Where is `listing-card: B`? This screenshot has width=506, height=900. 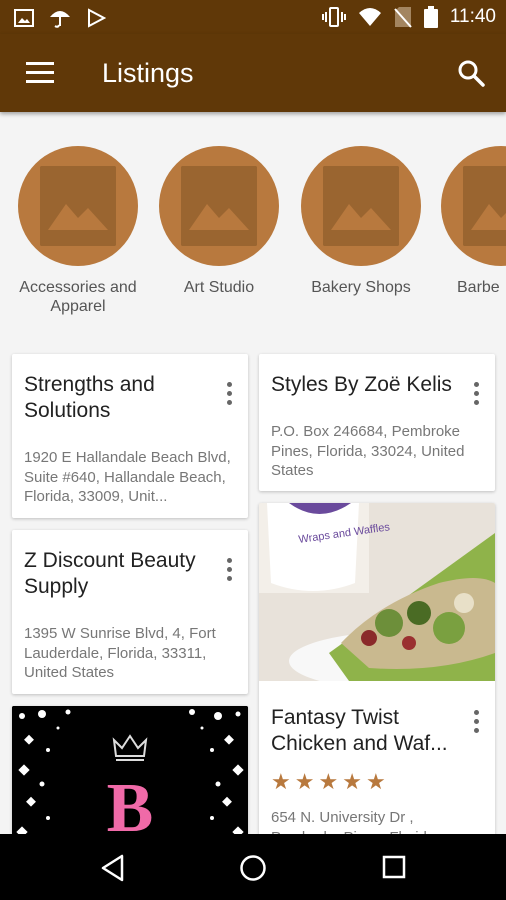 listing-card: B is located at coordinates (130, 776).